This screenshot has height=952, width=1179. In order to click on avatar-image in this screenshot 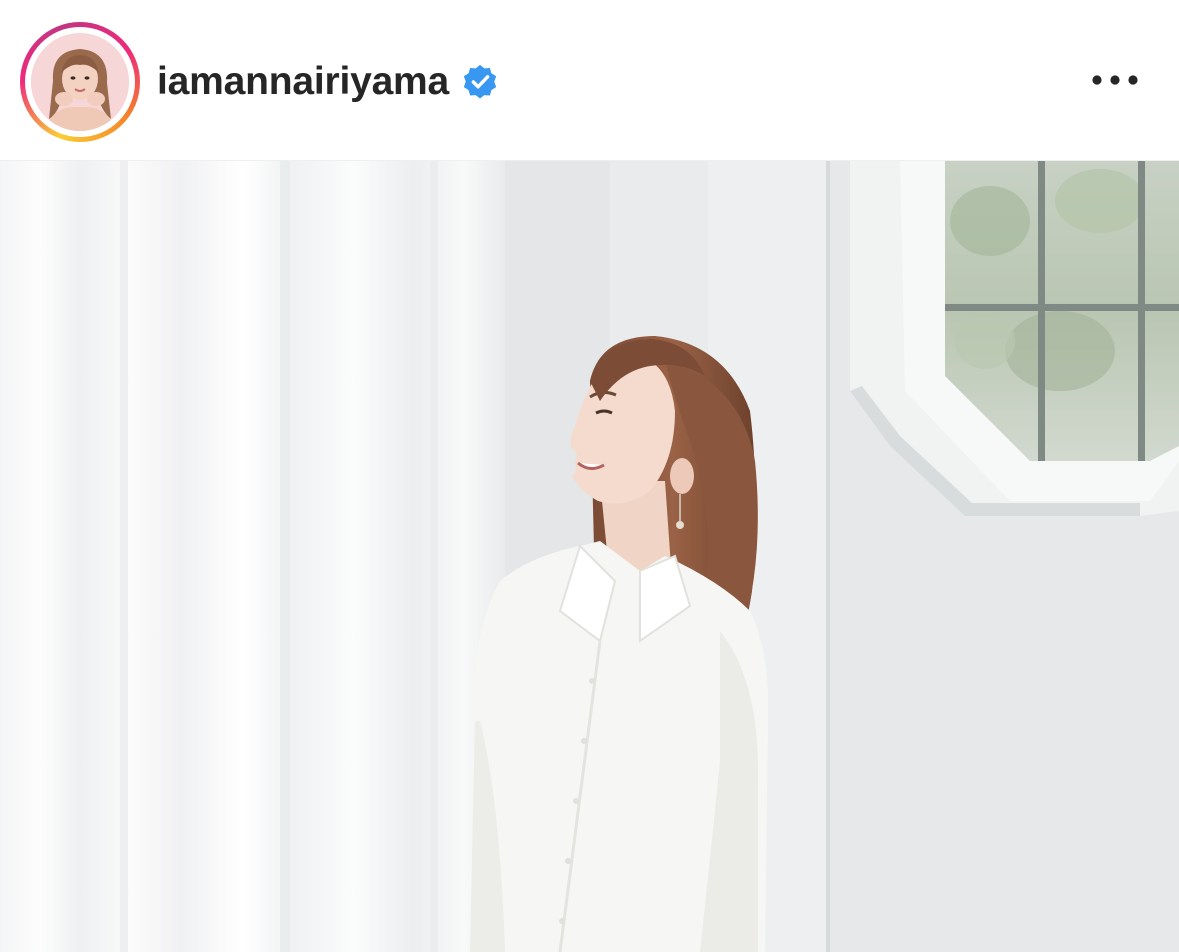, I will do `click(80, 82)`.